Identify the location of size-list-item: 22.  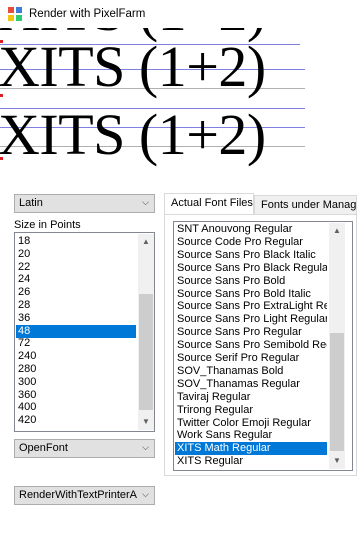
(76, 267).